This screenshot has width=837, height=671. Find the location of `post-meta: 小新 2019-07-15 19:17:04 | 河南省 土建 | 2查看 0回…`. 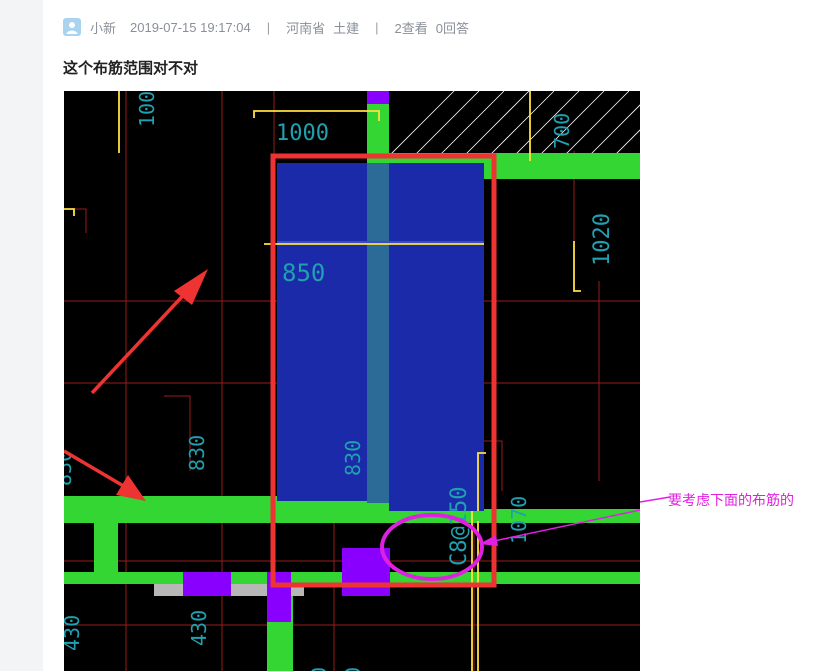

post-meta: 小新 2019-07-15 19:17:04 | 河南省 土建 | 2查看 0回… is located at coordinates (266, 27).